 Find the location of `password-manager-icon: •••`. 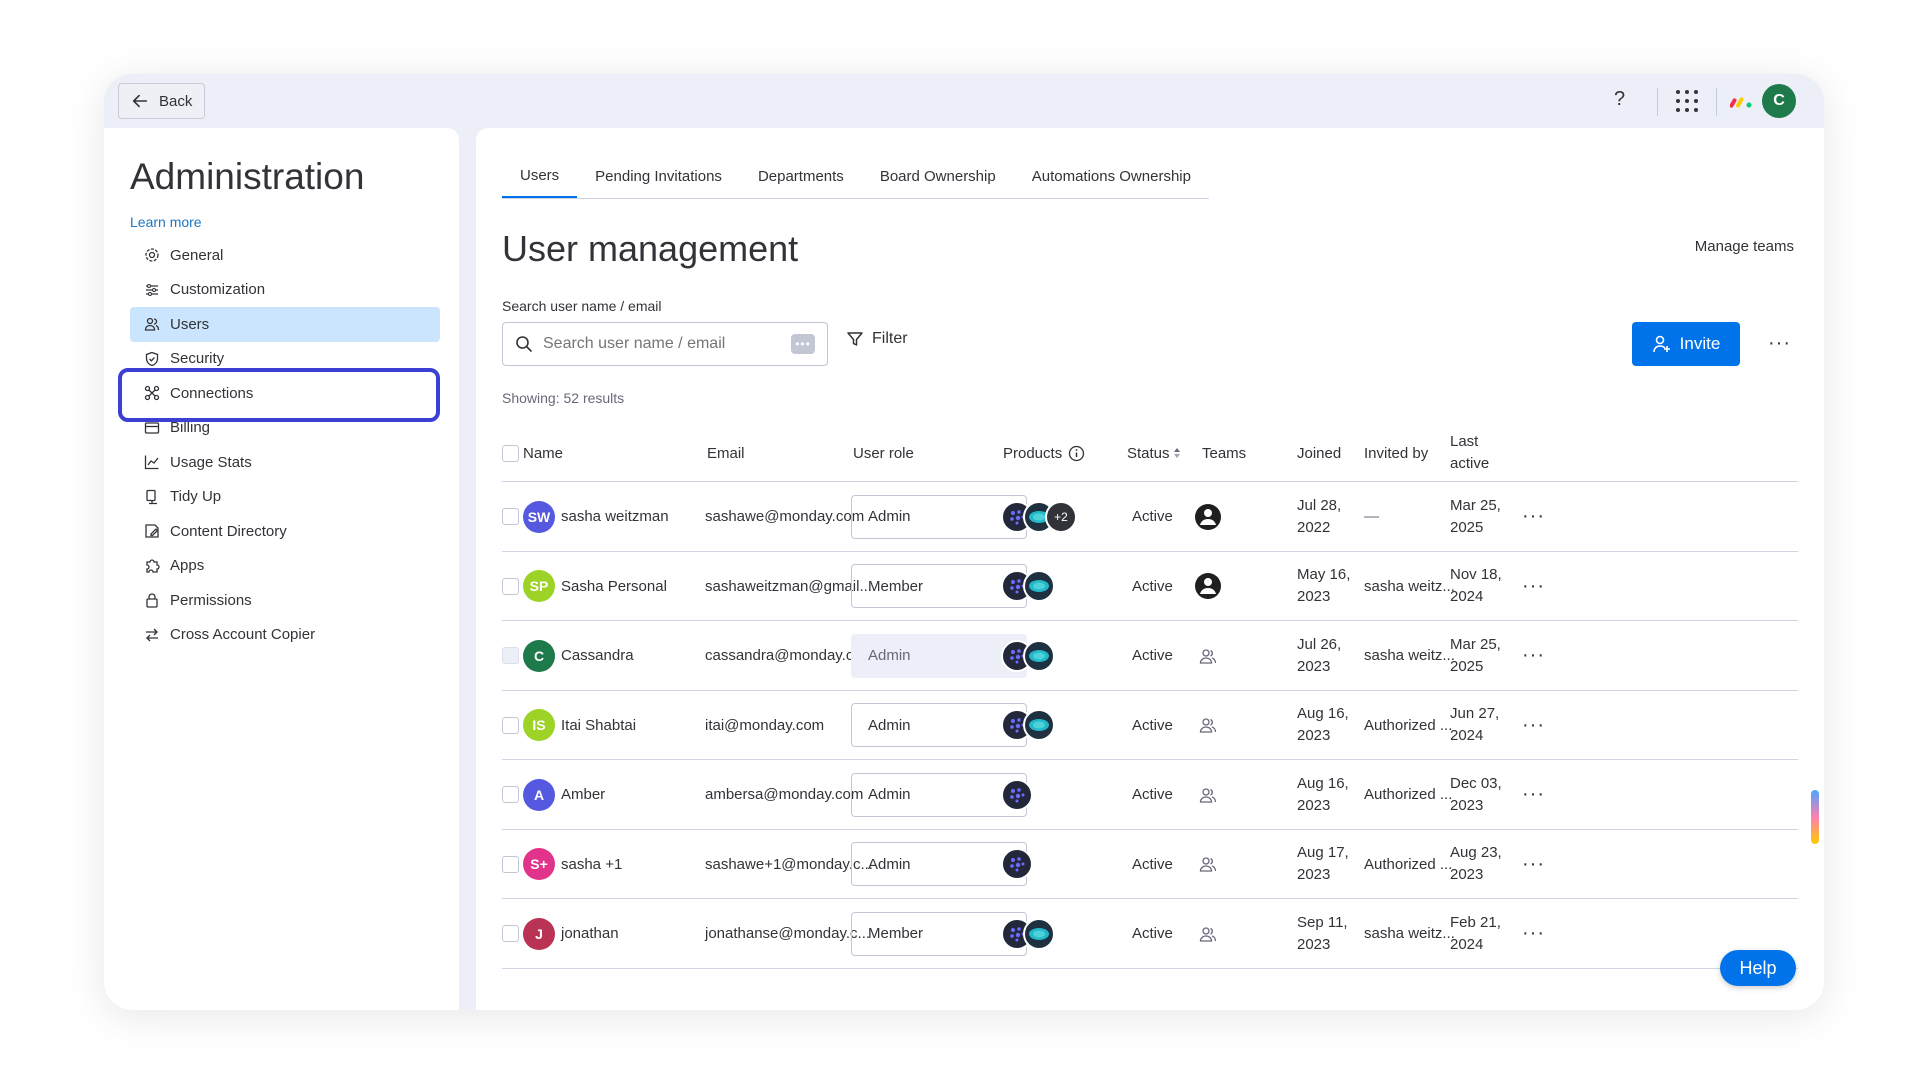

password-manager-icon: ••• is located at coordinates (803, 344).